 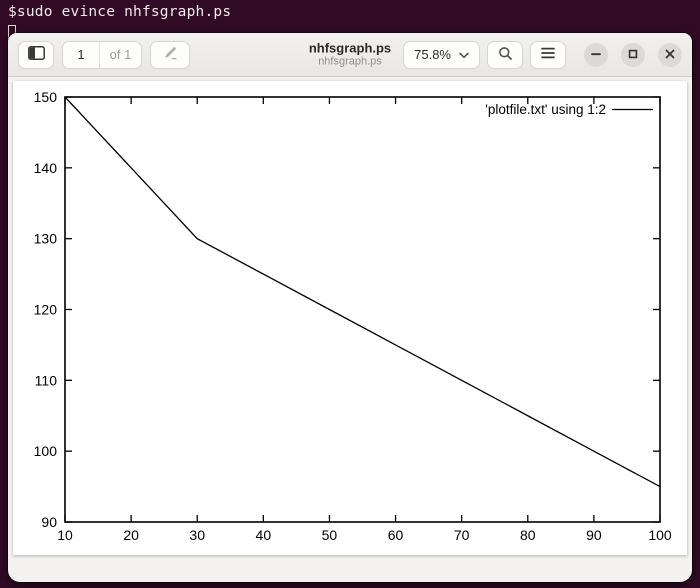 What do you see at coordinates (131, 535) in the screenshot?
I see `x-tick-label: 20` at bounding box center [131, 535].